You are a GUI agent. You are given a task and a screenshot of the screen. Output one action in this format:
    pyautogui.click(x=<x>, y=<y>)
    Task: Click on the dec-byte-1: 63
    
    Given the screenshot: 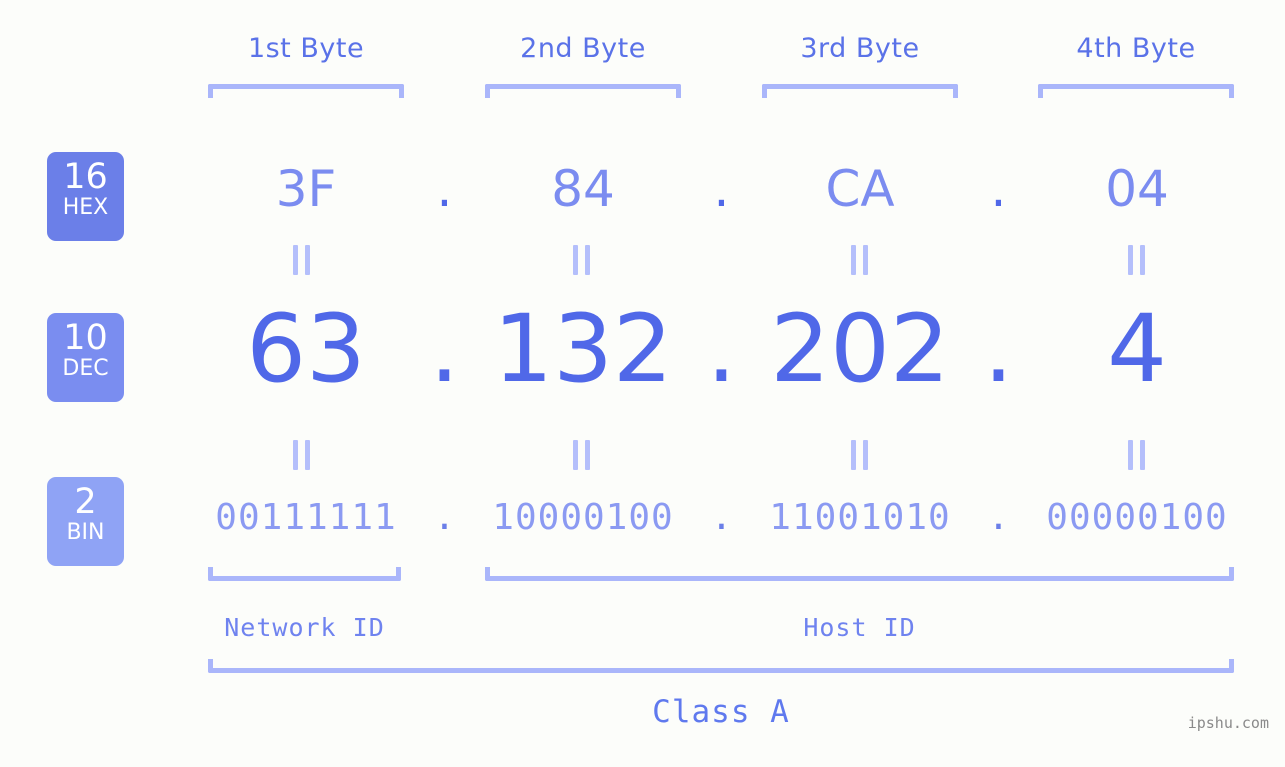 What is the action you would take?
    pyautogui.click(x=306, y=349)
    